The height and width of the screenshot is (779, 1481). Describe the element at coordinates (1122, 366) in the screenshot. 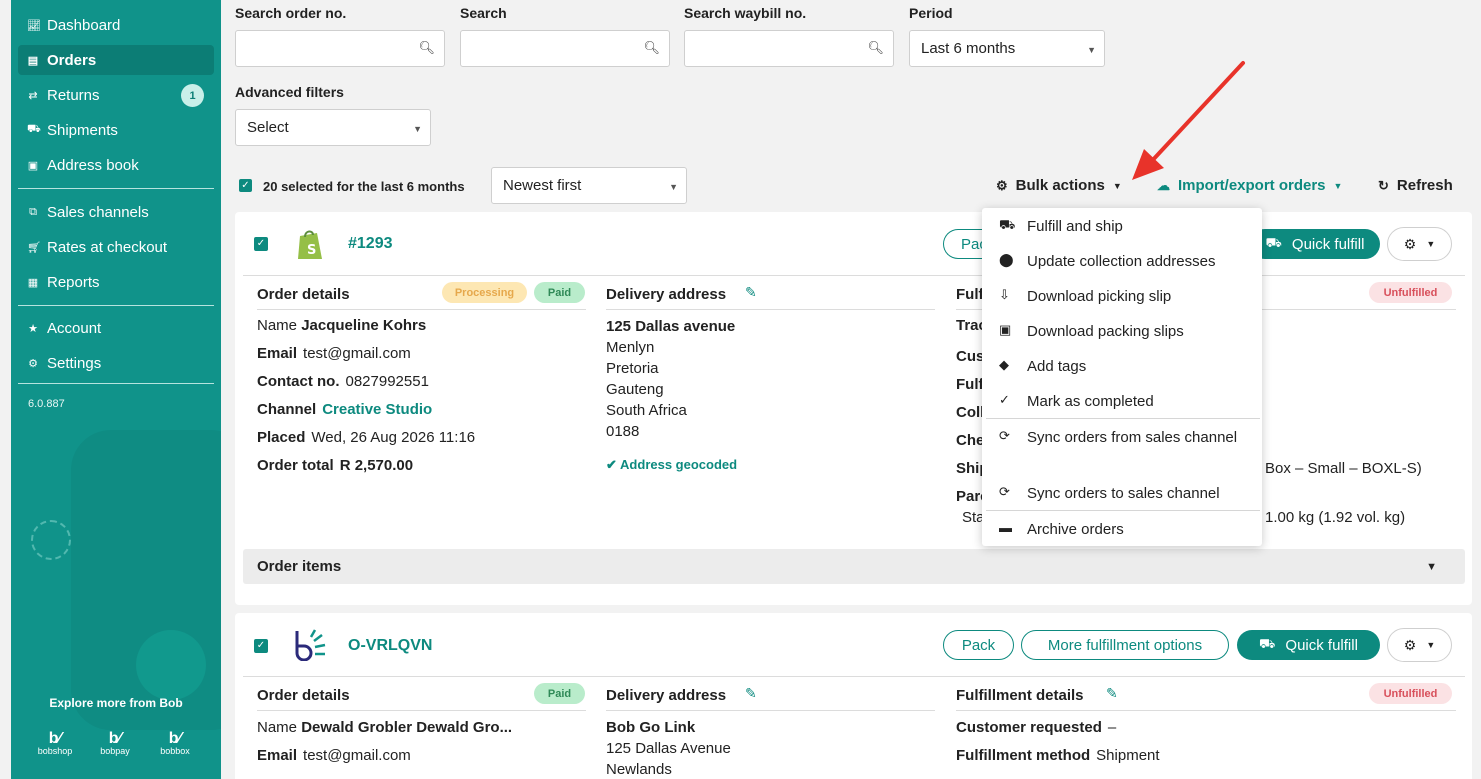

I see `menu-item-add-tags: ◆ Add tags` at that location.